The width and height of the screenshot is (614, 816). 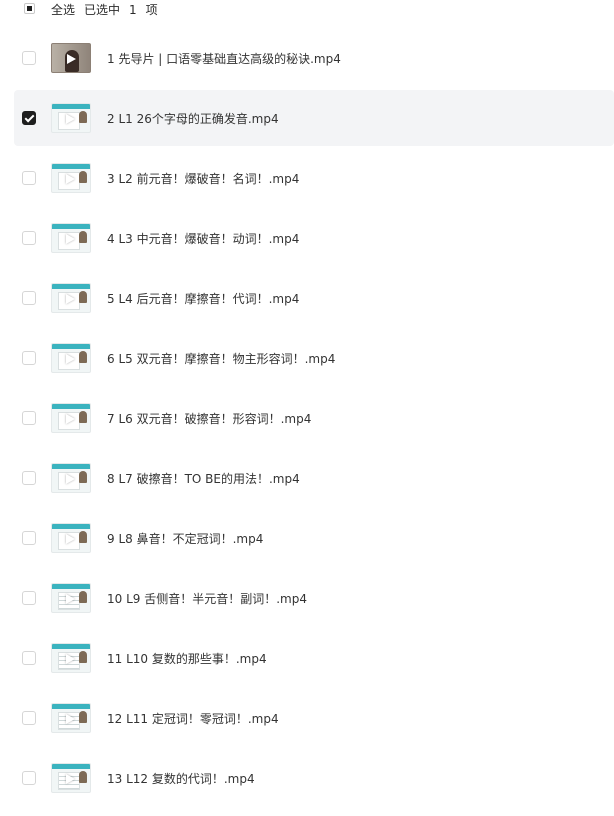 I want to click on select-all-checkbox, so click(x=29, y=8).